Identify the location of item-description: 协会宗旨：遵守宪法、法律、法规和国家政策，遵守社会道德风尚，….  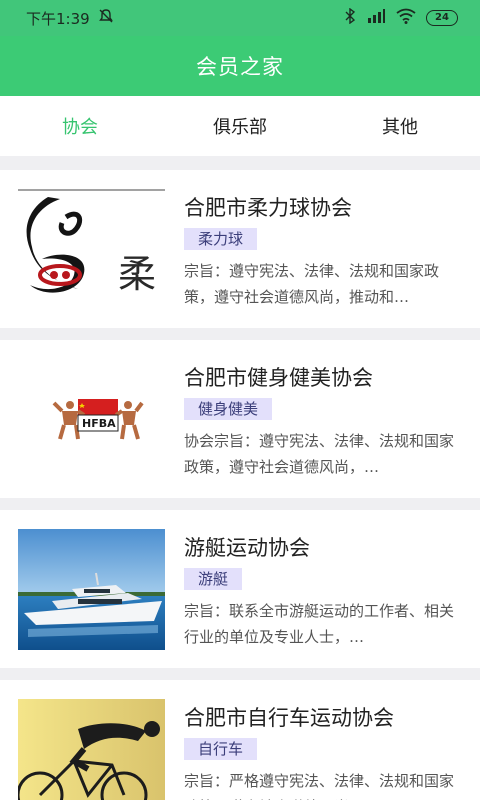
(319, 454).